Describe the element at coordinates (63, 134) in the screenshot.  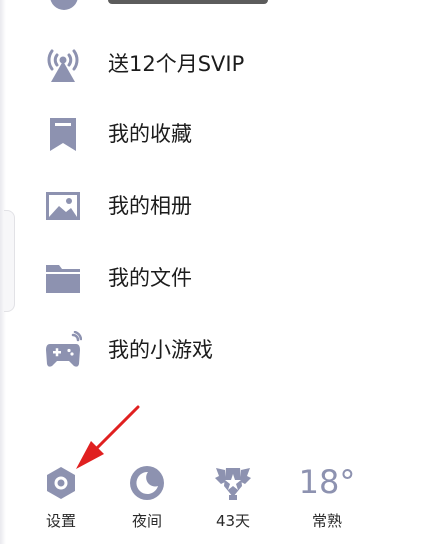
I see `bookmark-icon` at that location.